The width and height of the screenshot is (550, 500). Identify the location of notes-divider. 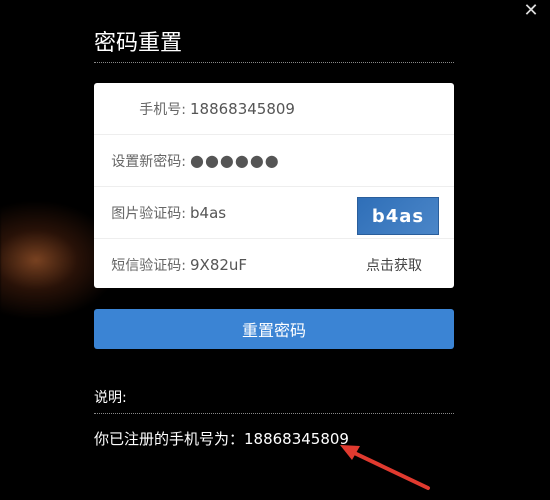
(274, 413).